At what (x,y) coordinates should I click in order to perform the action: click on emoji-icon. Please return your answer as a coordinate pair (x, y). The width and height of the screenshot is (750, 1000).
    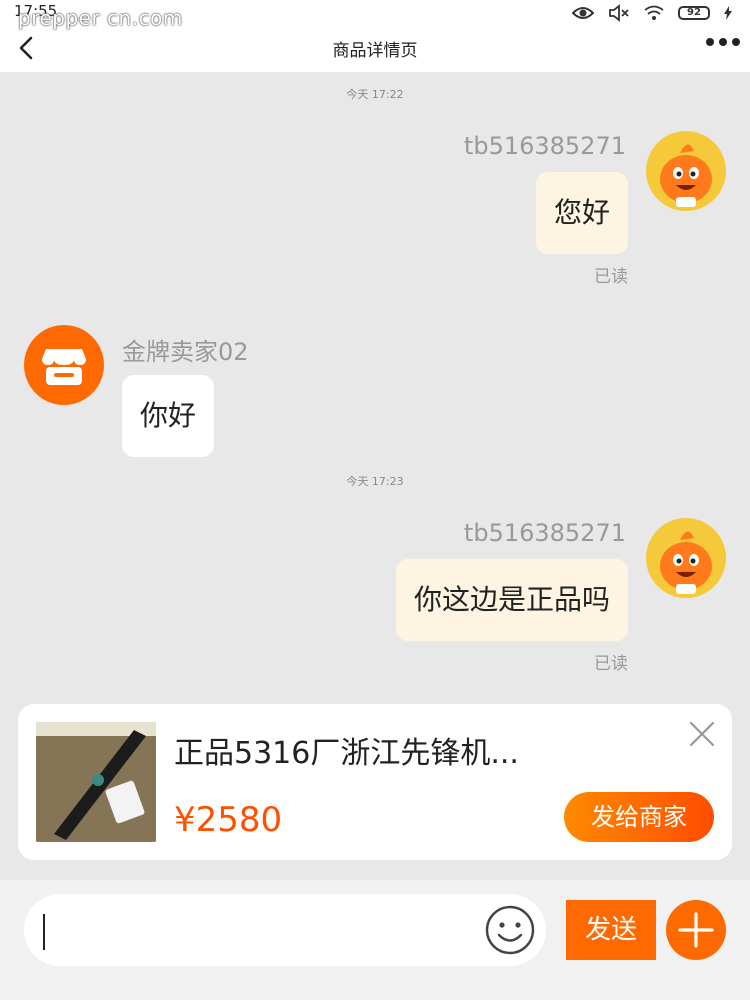
    Looking at the image, I should click on (510, 930).